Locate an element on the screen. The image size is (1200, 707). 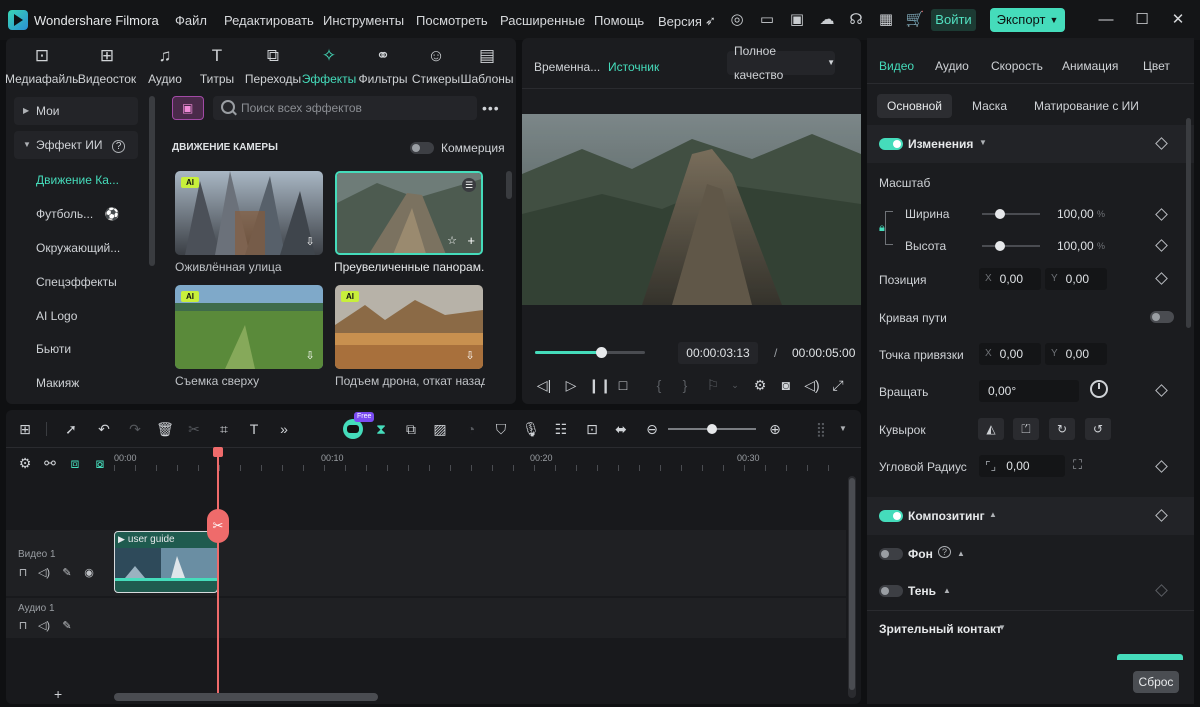
grid-handle-icon: ⣿ is located at coordinates (821, 429).